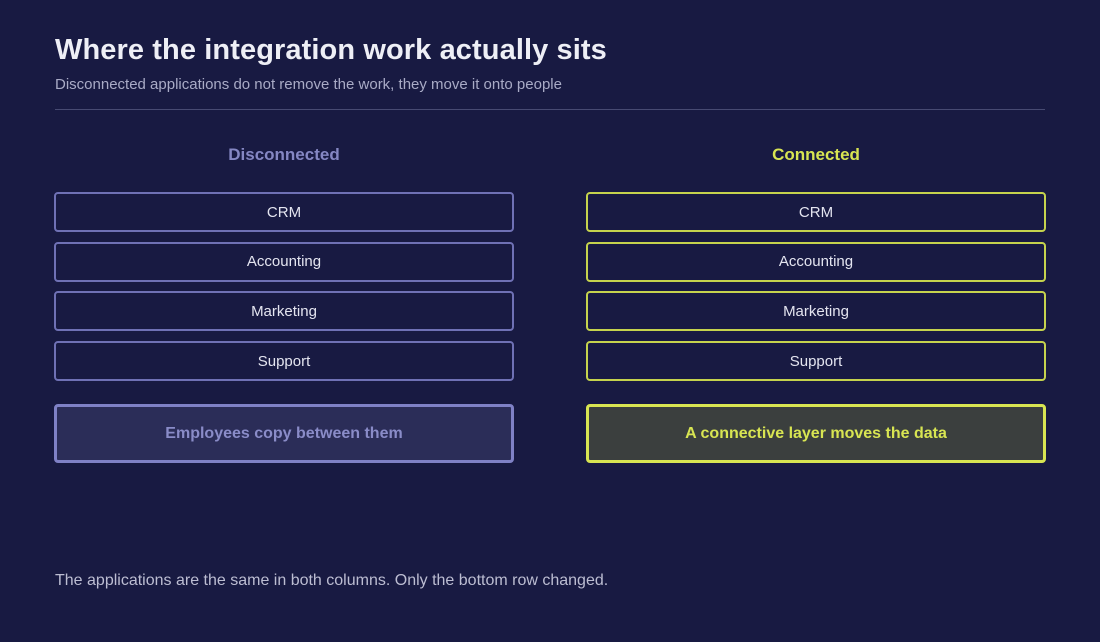 Image resolution: width=1100 pixels, height=642 pixels. What do you see at coordinates (331, 50) in the screenshot?
I see `page-title: Where the integration work actually sits` at bounding box center [331, 50].